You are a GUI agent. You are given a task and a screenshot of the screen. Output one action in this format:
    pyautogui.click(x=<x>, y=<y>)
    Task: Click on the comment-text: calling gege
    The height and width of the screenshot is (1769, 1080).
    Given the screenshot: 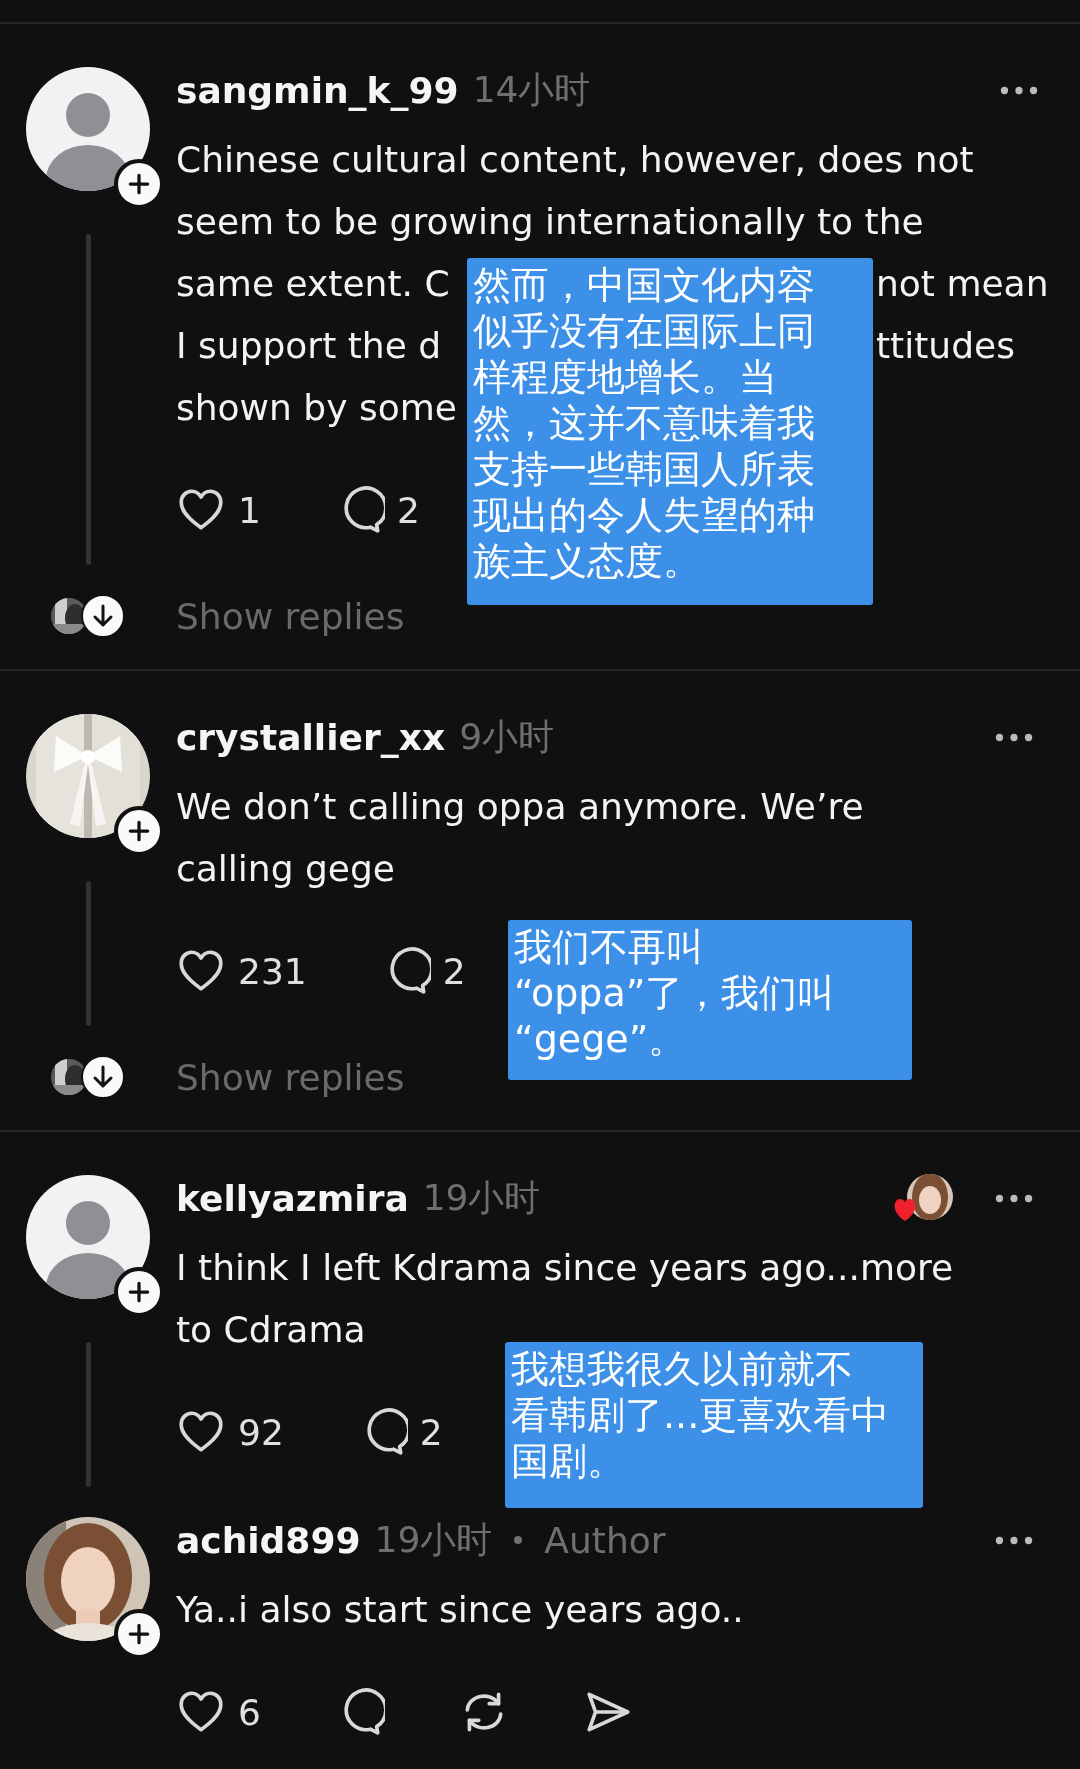 What is the action you would take?
    pyautogui.click(x=285, y=868)
    